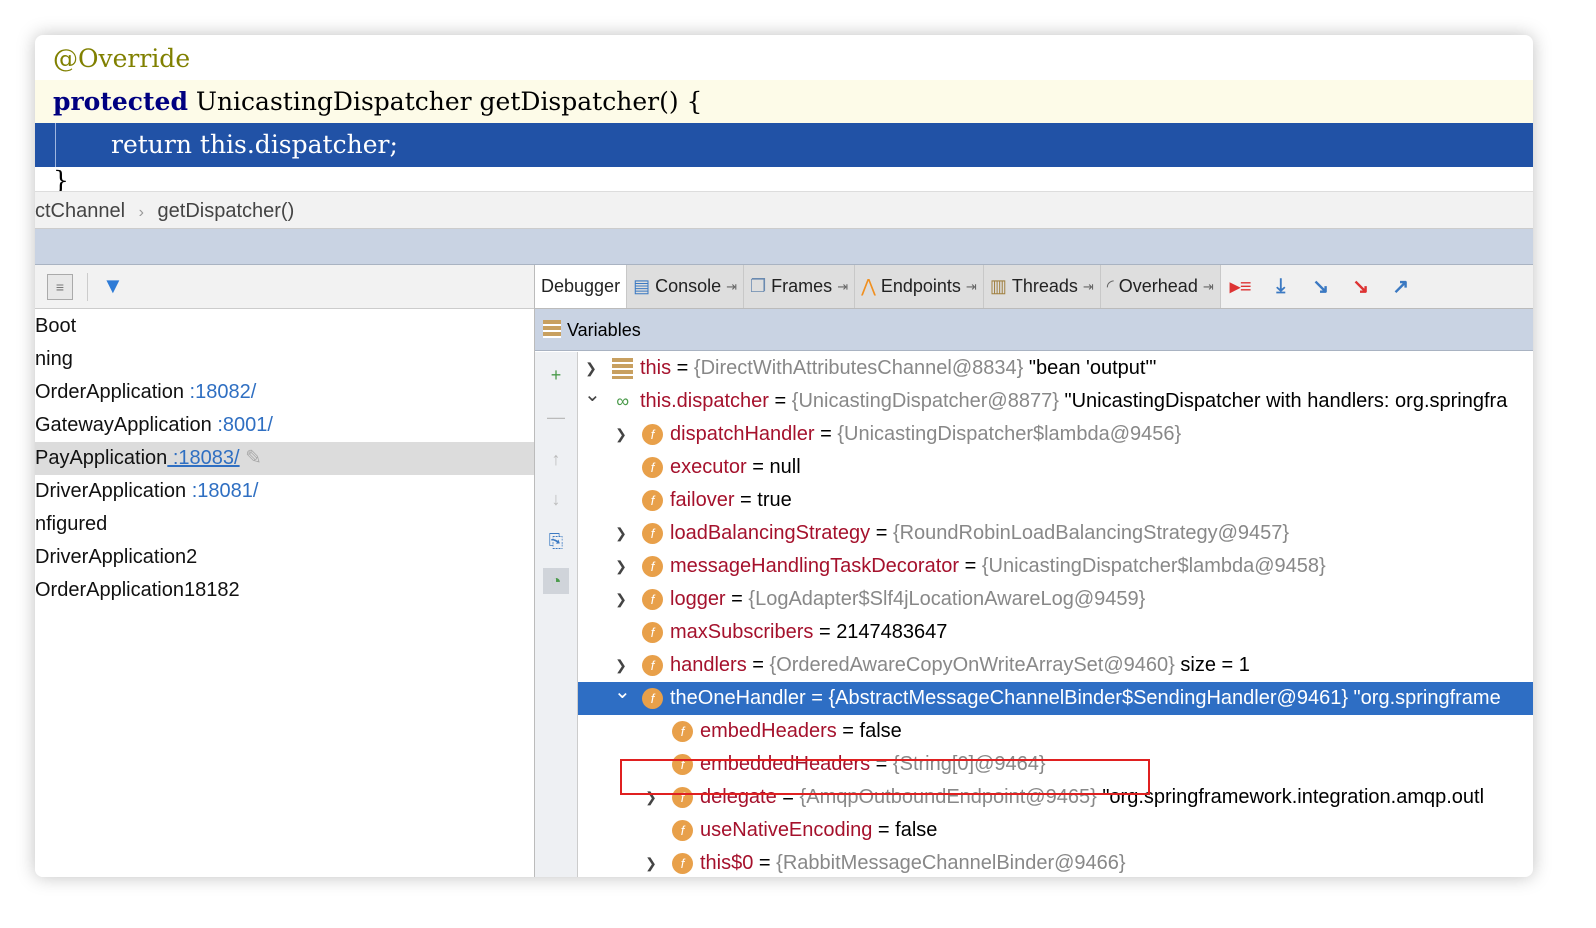  I want to click on variable-type: {UnicastingDispatcher@8877}, so click(925, 401).